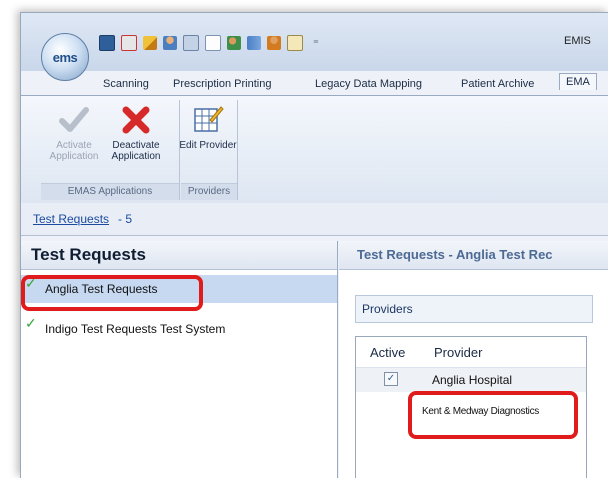 This screenshot has height=478, width=608. What do you see at coordinates (170, 43) in the screenshot?
I see `user-icon` at bounding box center [170, 43].